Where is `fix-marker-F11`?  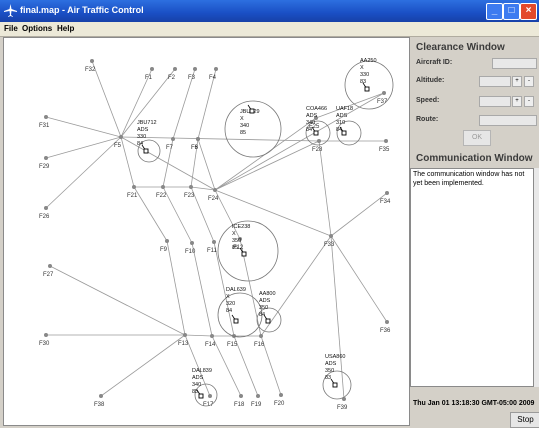
fix-marker-F11 is located at coordinates (214, 242).